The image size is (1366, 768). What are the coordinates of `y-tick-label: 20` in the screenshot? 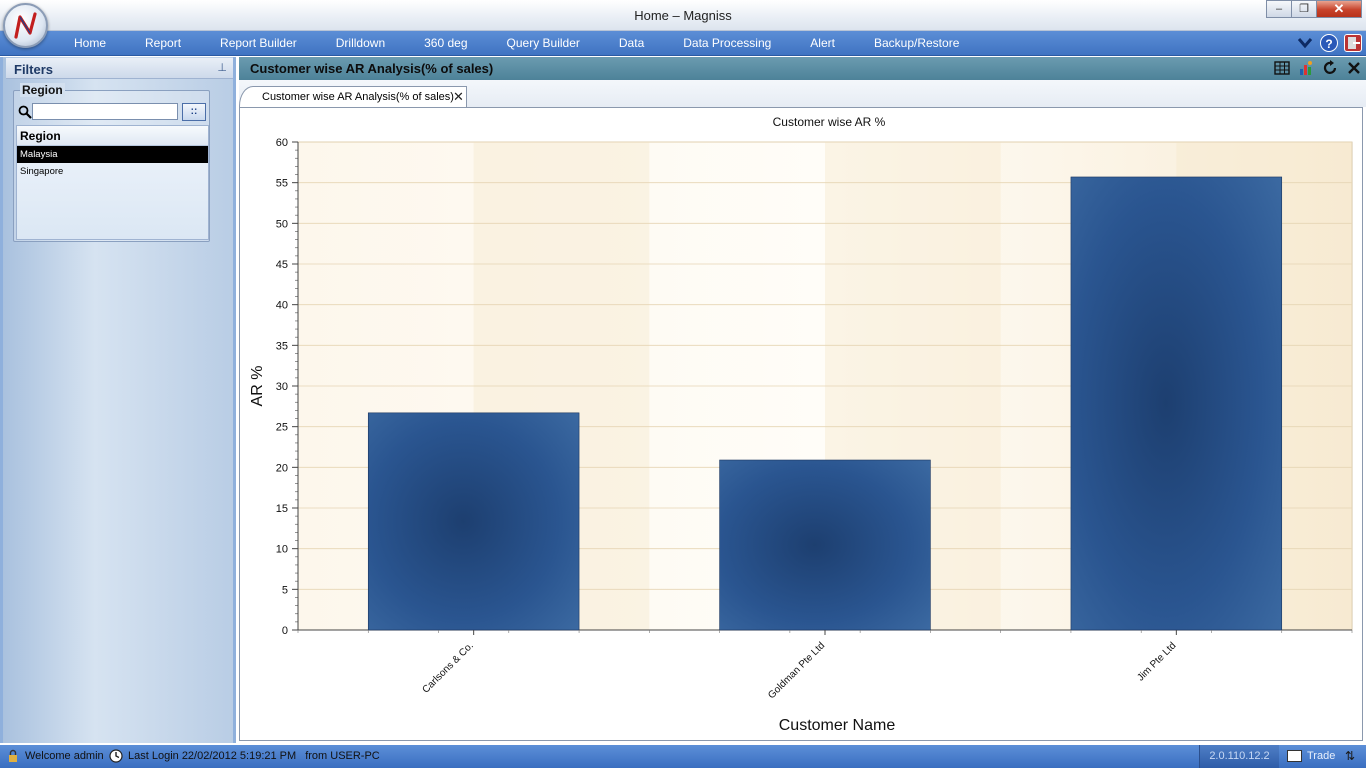 It's located at (282, 468).